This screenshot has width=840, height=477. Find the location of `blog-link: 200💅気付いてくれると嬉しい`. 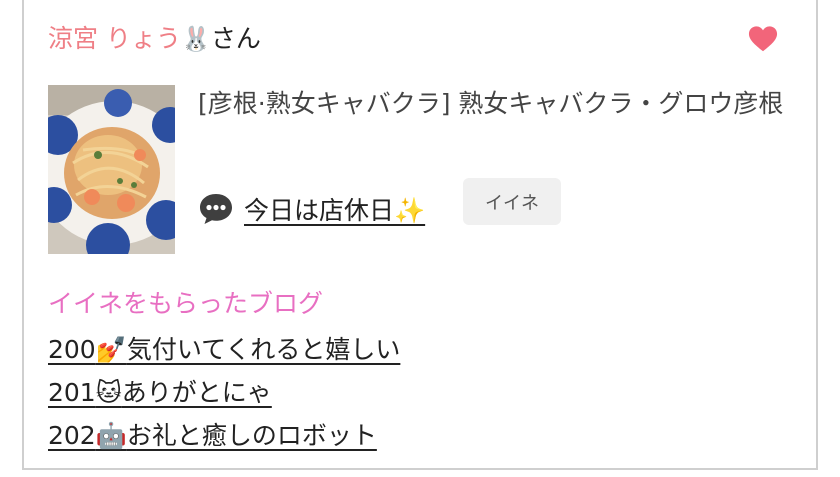

blog-link: 200💅気付いてくれると嬉しい is located at coordinates (224, 349).